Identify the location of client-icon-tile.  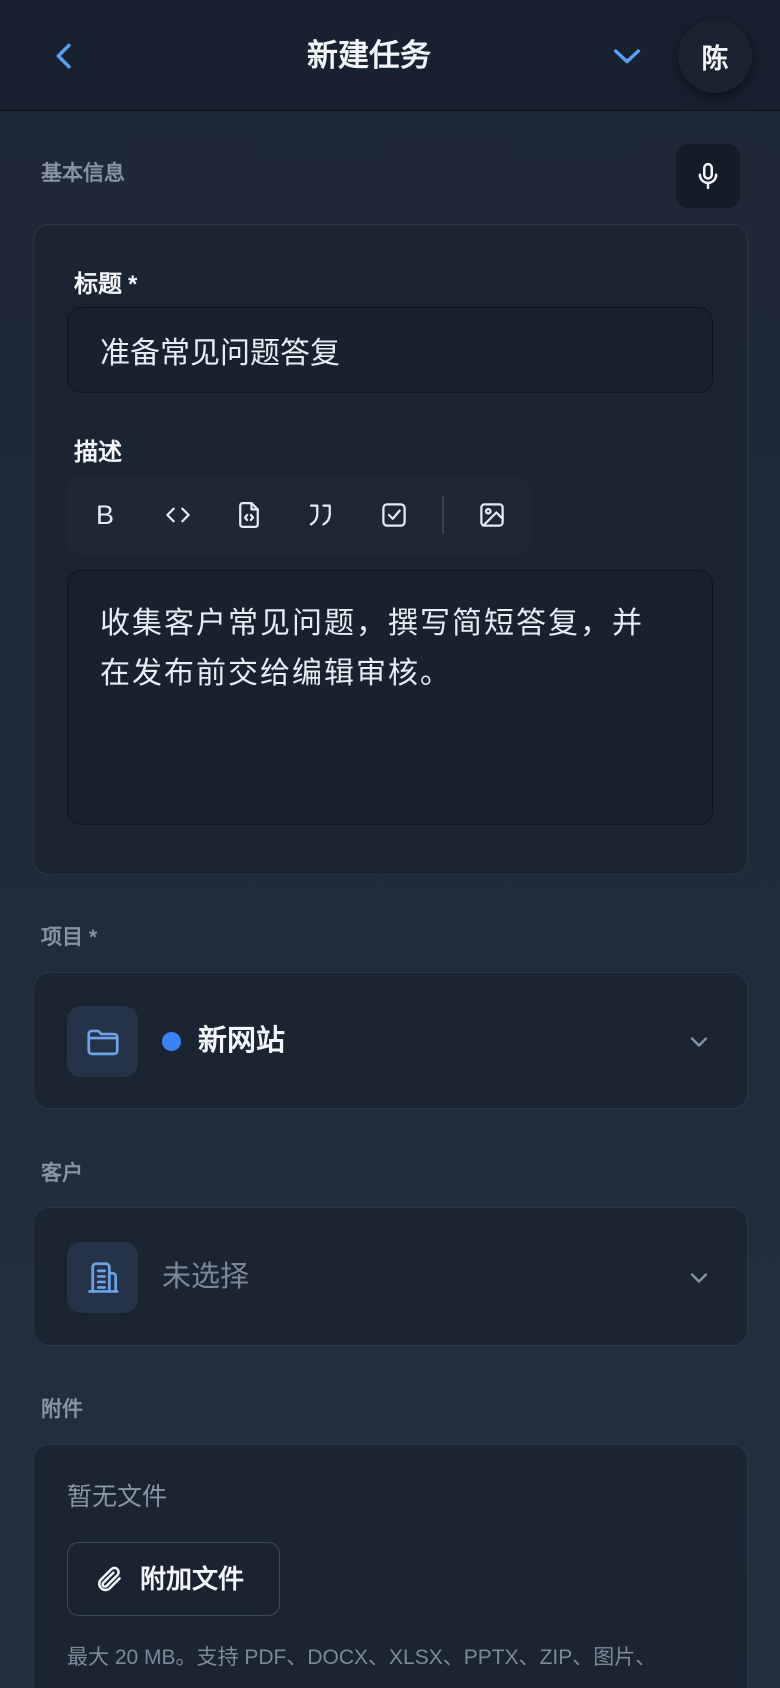
(102, 1277).